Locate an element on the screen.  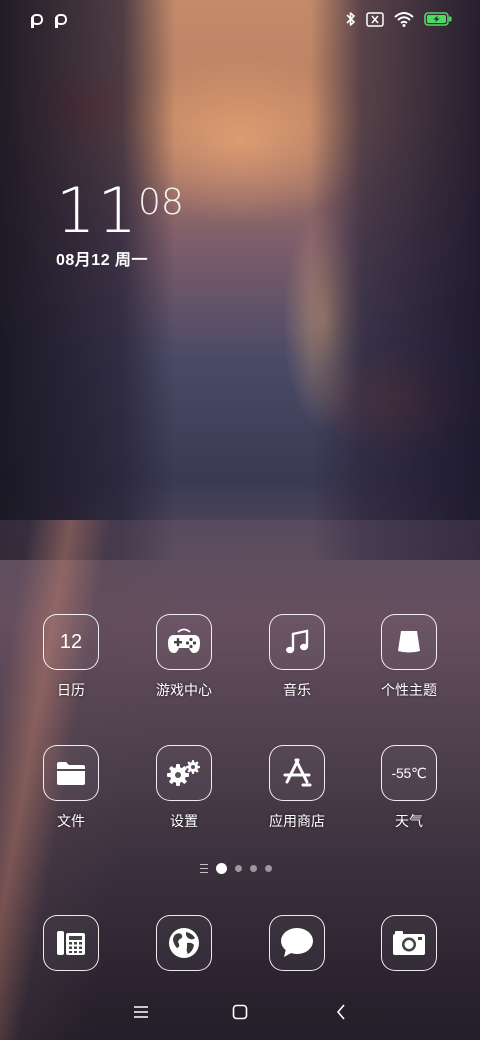
clock-minute: 08 is located at coordinates (161, 202).